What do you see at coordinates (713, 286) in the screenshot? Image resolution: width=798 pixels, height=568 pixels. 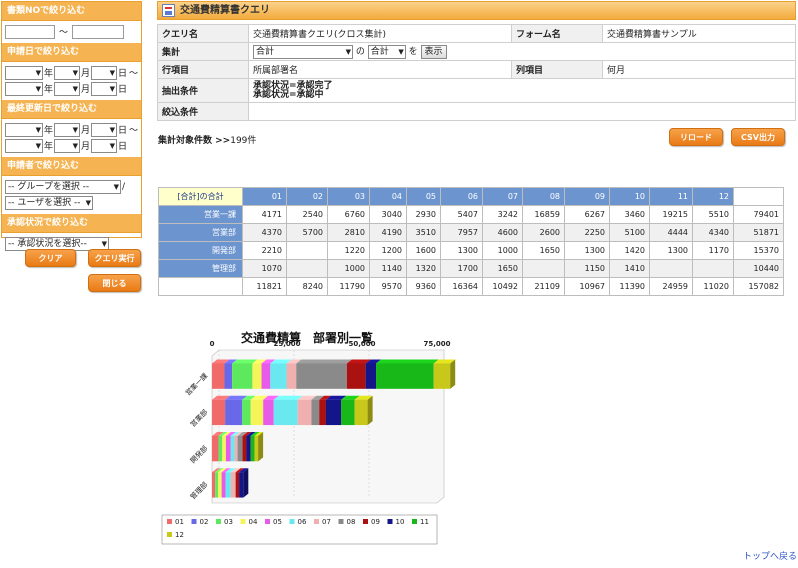 I see `column-total-cell: 11020` at bounding box center [713, 286].